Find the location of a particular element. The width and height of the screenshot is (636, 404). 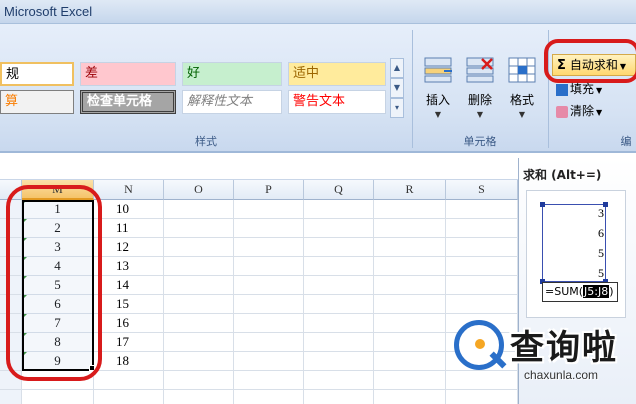

cell-style-1: 差 is located at coordinates (128, 74).